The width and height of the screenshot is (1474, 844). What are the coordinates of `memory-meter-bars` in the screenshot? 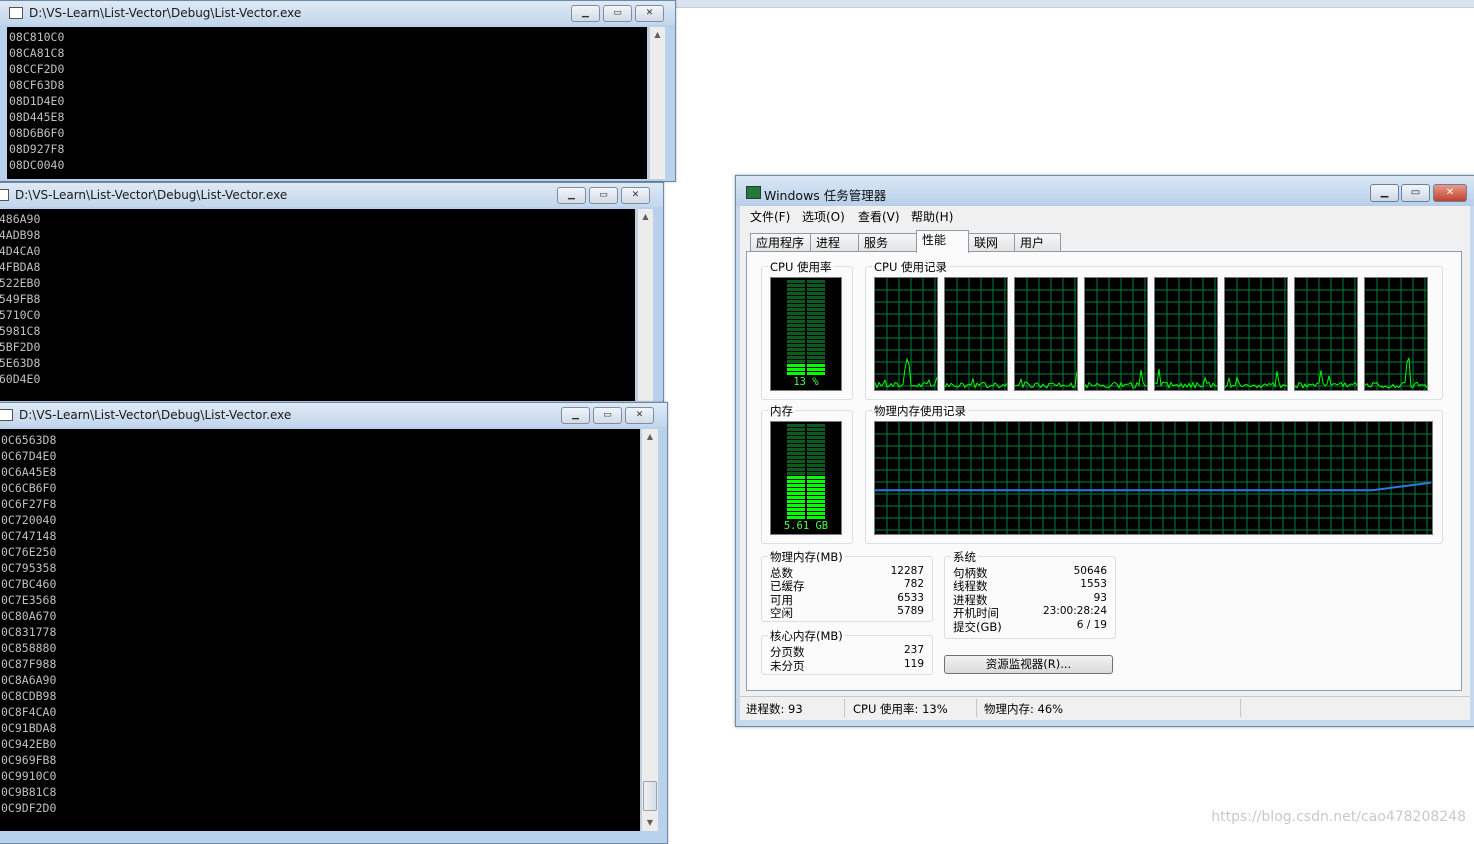 It's located at (806, 471).